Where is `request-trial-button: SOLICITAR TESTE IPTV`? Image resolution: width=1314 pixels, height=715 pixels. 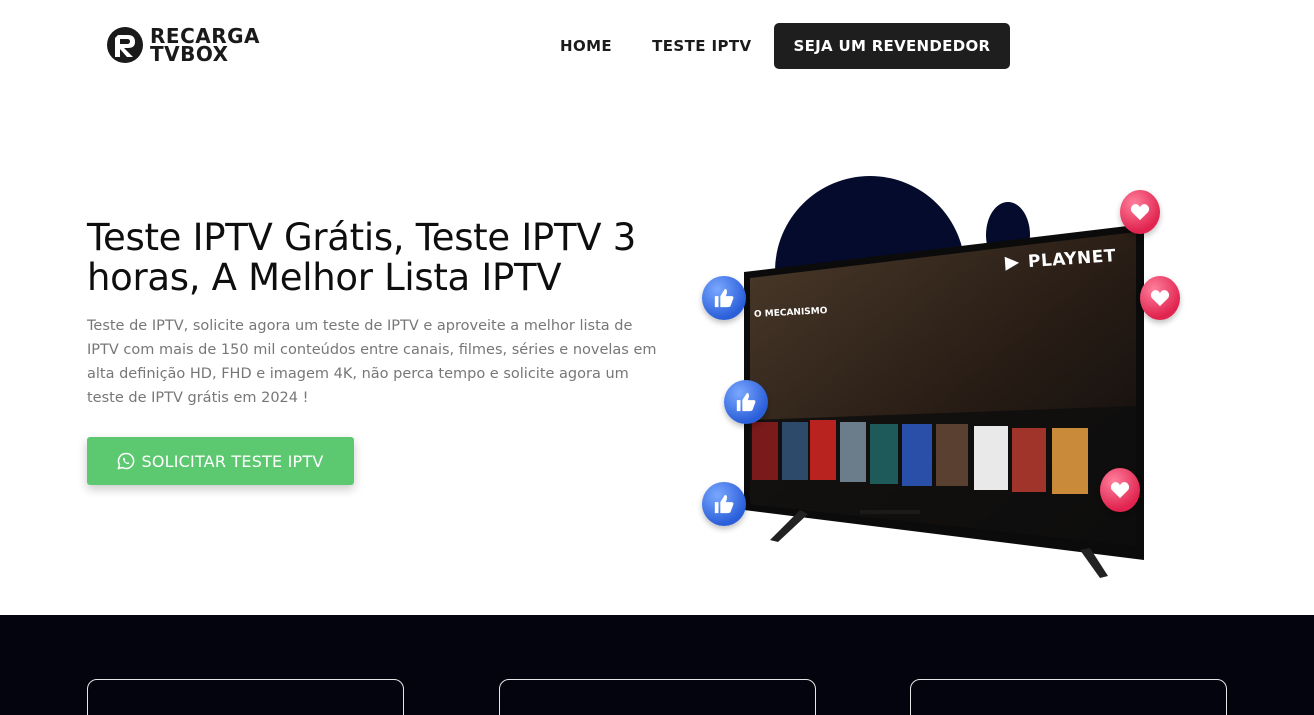
request-trial-button: SOLICITAR TESTE IPTV is located at coordinates (220, 461).